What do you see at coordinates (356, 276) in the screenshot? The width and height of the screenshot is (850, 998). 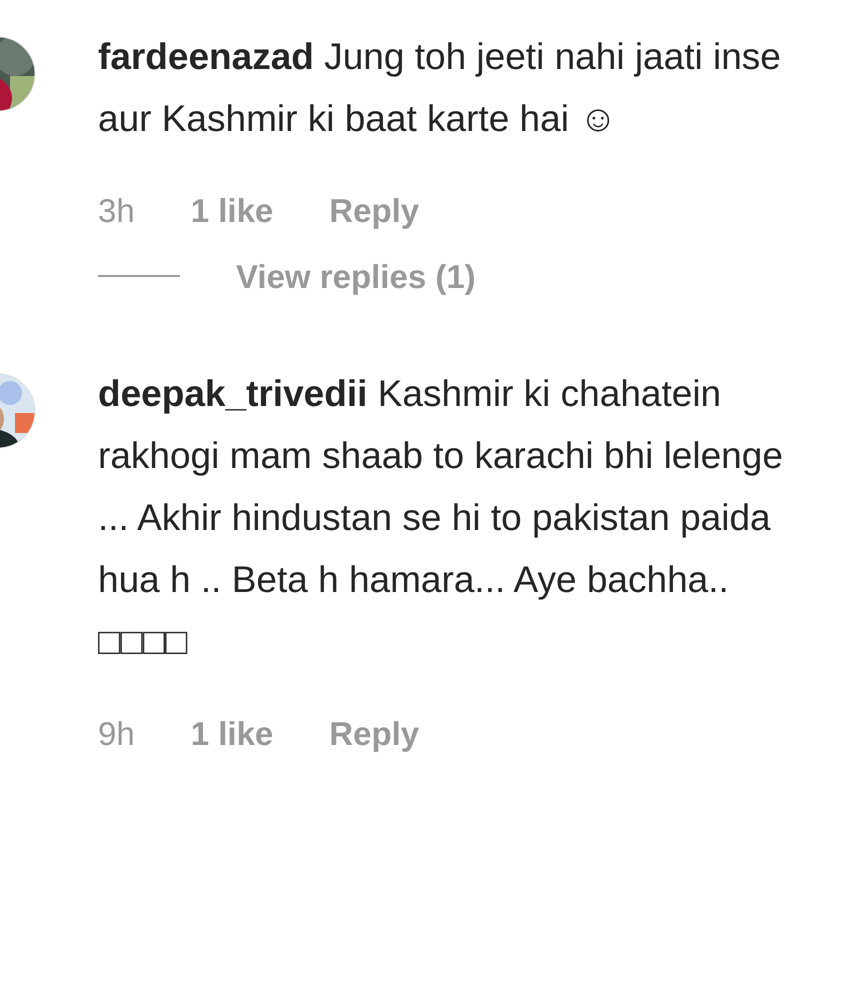 I see `view-replies-button: View replies (1)` at bounding box center [356, 276].